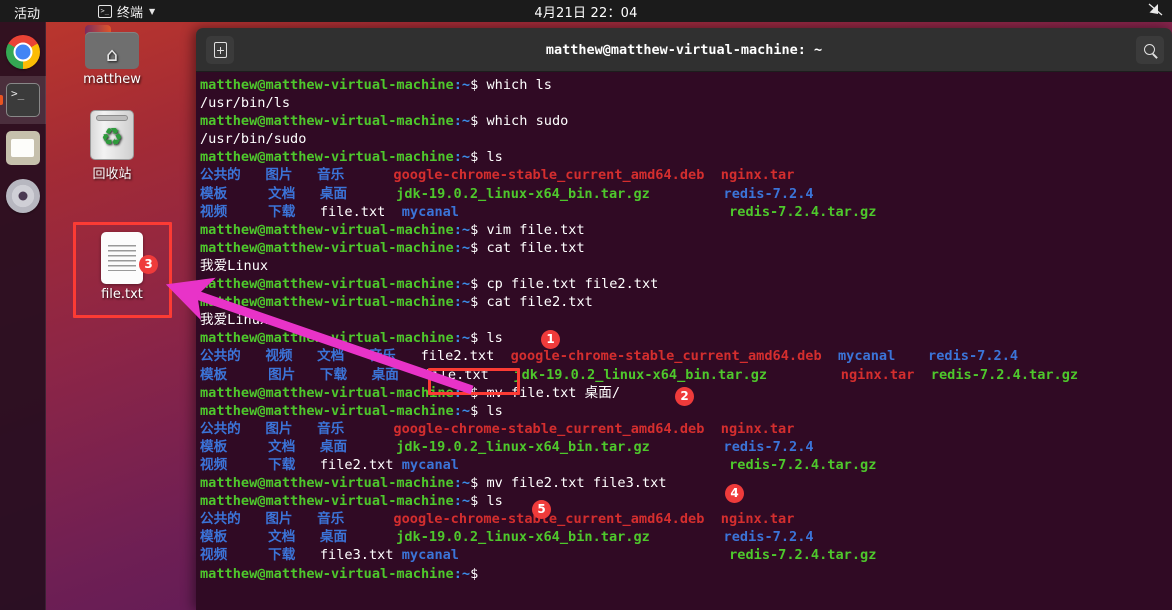 The width and height of the screenshot is (1172, 610). What do you see at coordinates (684, 50) in the screenshot?
I see `terminal-titlebar: matthew@matthew-virtual-machine: ~` at bounding box center [684, 50].